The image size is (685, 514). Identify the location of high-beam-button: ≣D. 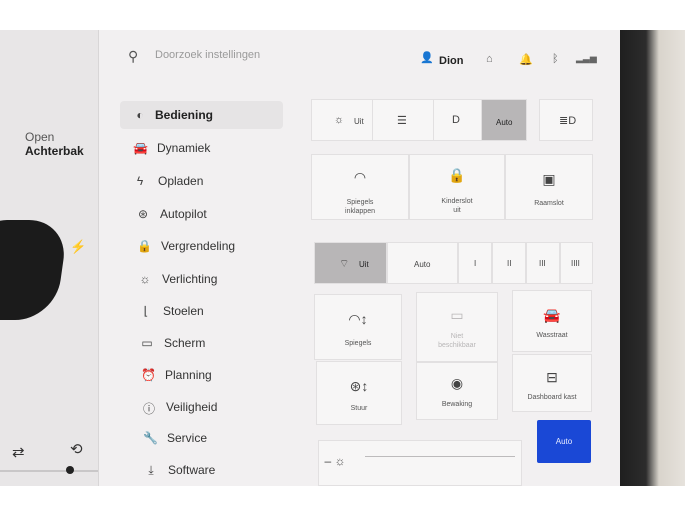
(566, 120).